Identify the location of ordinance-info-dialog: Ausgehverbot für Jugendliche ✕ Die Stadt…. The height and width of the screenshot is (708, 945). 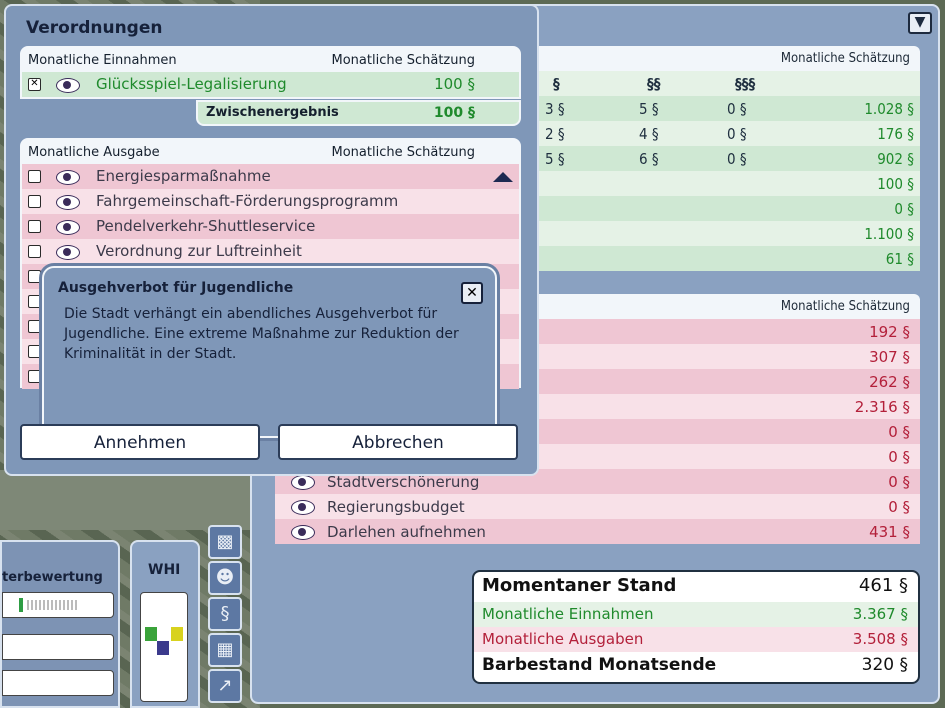
(269, 352).